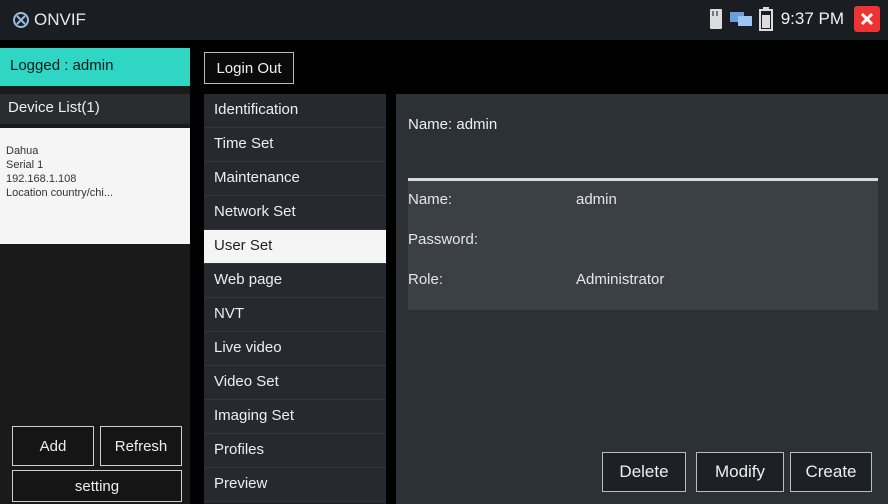 This screenshot has height=504, width=888. What do you see at coordinates (831, 472) in the screenshot?
I see `create-button: Create` at bounding box center [831, 472].